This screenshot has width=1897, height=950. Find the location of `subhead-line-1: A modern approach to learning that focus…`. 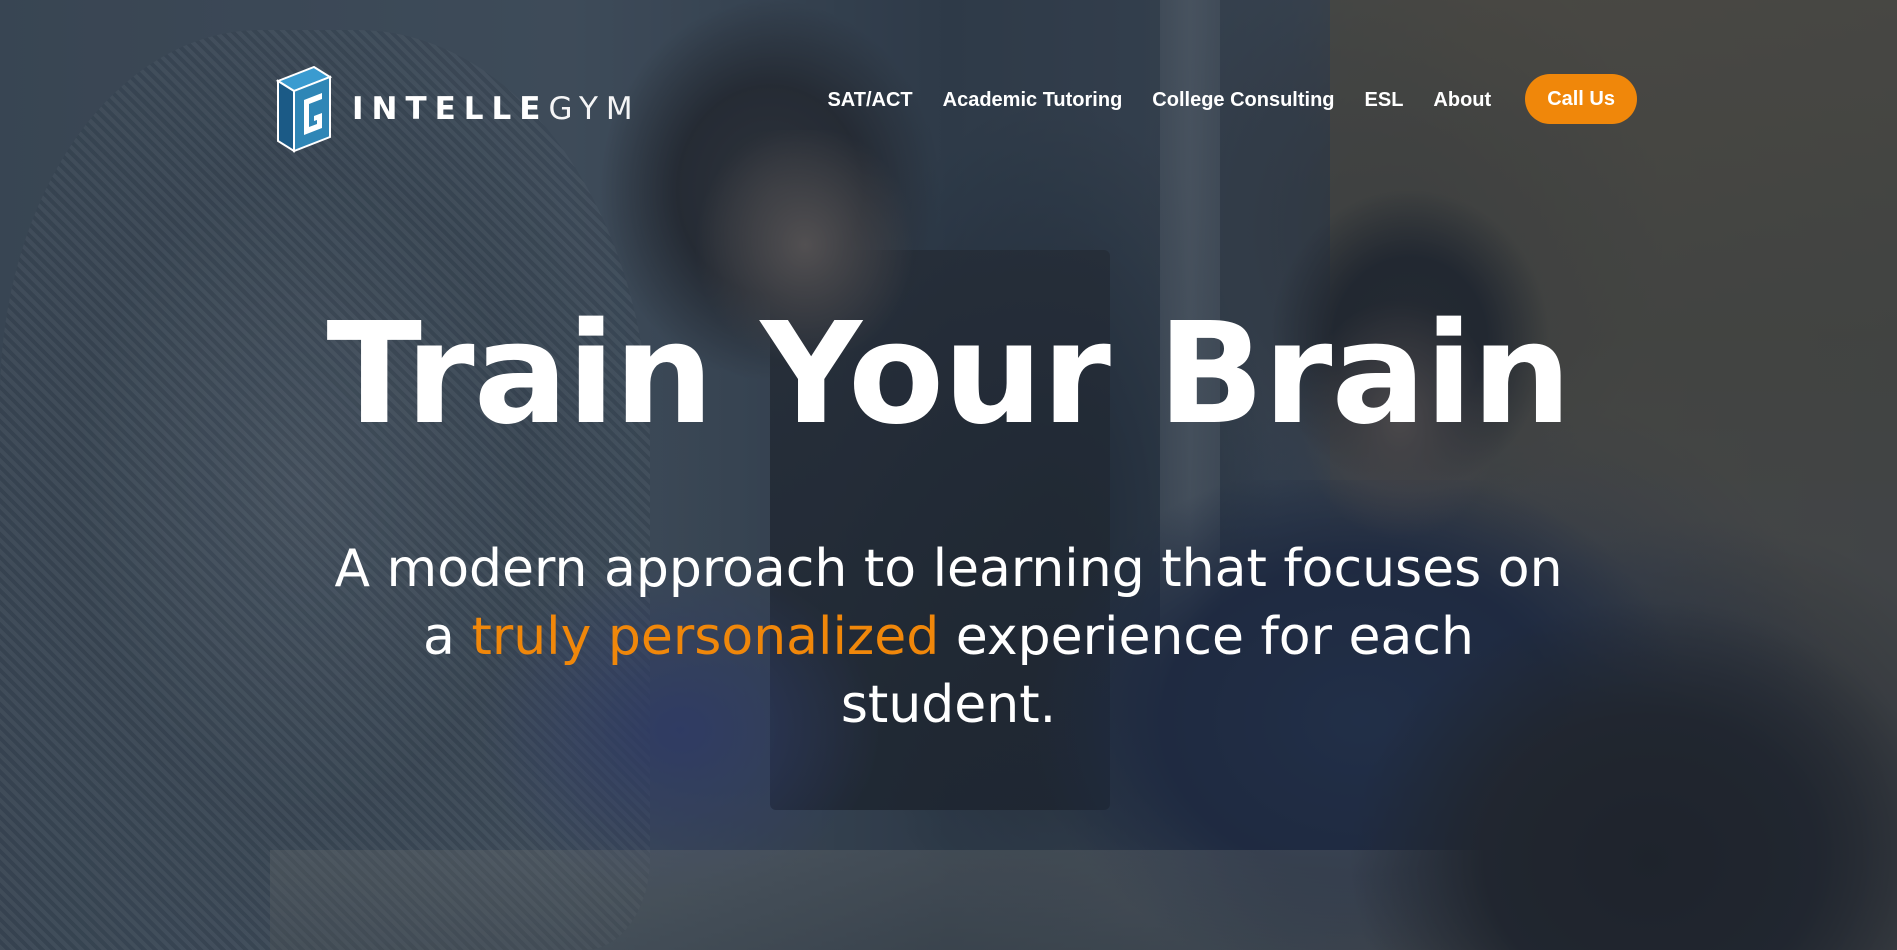

subhead-line-1: A modern approach to learning that focus… is located at coordinates (948, 569).